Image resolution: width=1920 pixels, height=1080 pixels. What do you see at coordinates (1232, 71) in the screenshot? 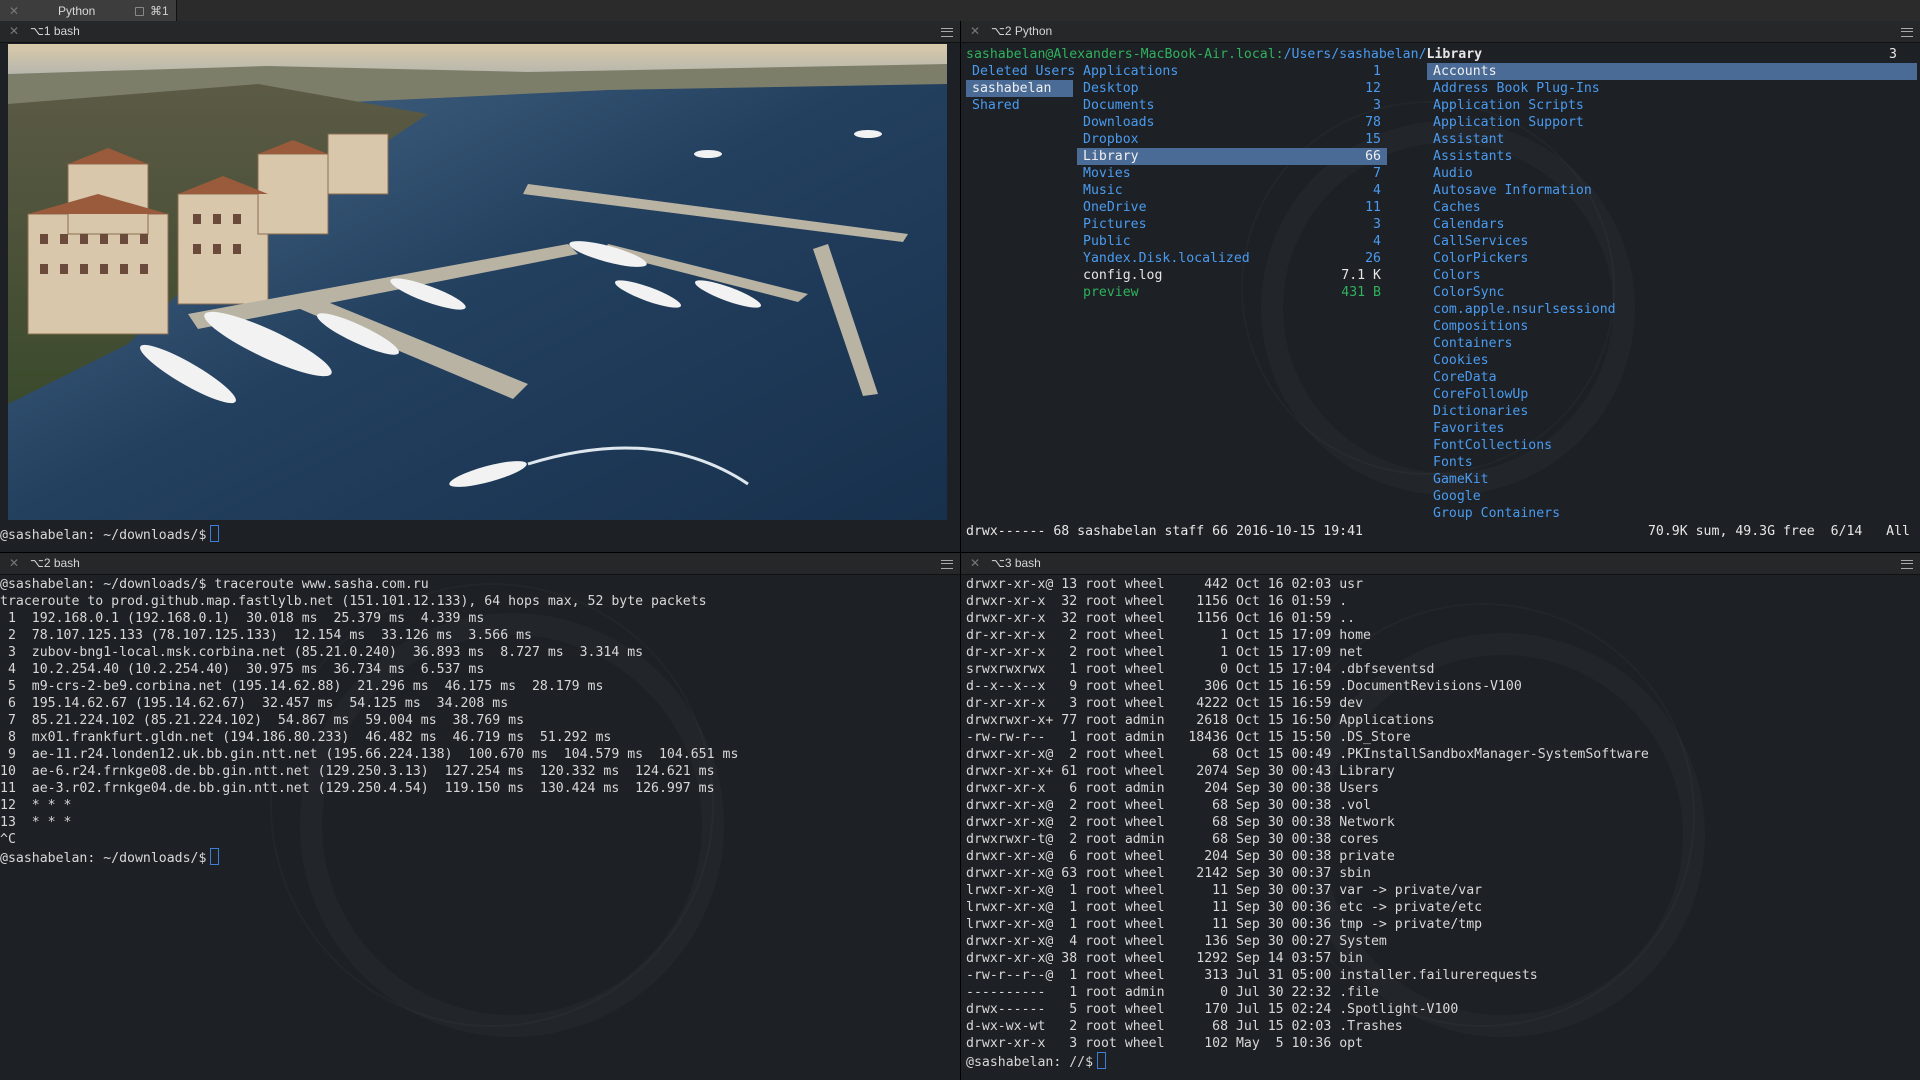
I see `ranger-current-item: Applications 1` at bounding box center [1232, 71].